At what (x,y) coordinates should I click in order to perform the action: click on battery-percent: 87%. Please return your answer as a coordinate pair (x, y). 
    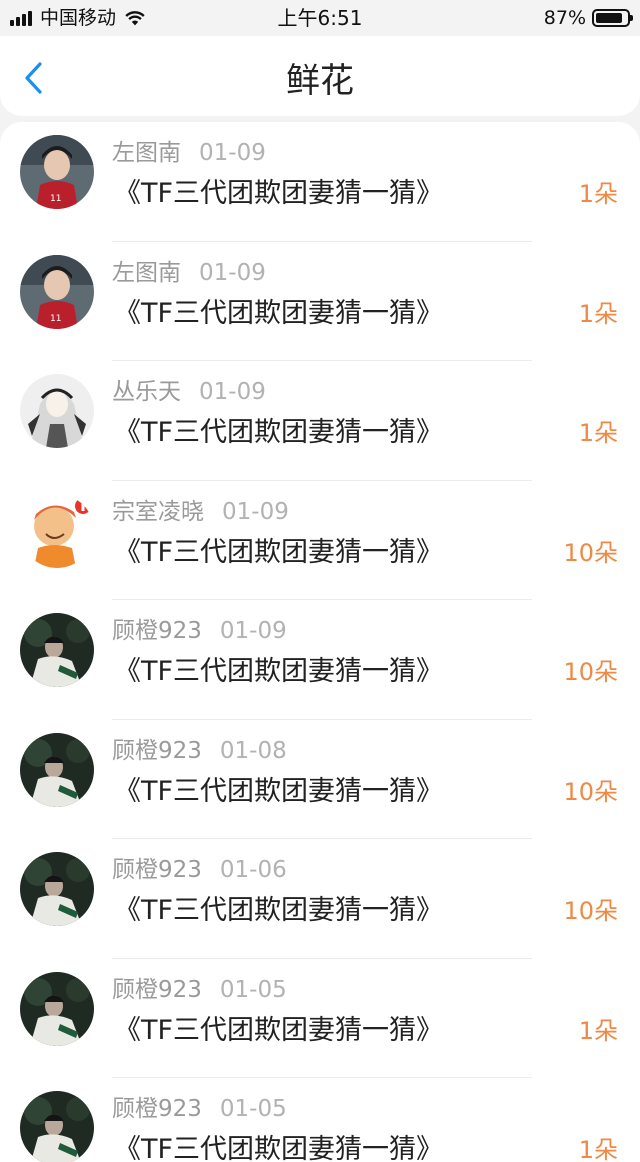
    Looking at the image, I should click on (564, 18).